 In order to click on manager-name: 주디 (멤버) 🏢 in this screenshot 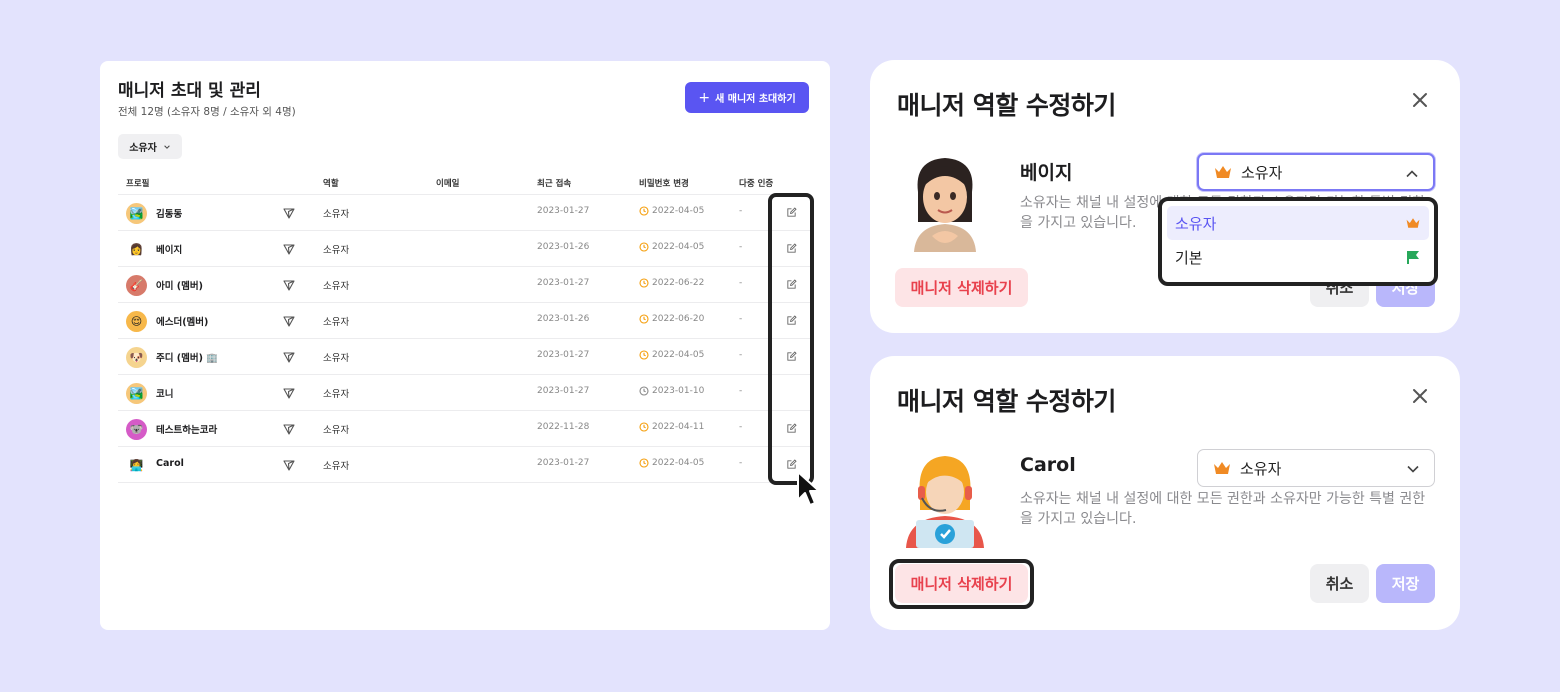, I will do `click(187, 358)`.